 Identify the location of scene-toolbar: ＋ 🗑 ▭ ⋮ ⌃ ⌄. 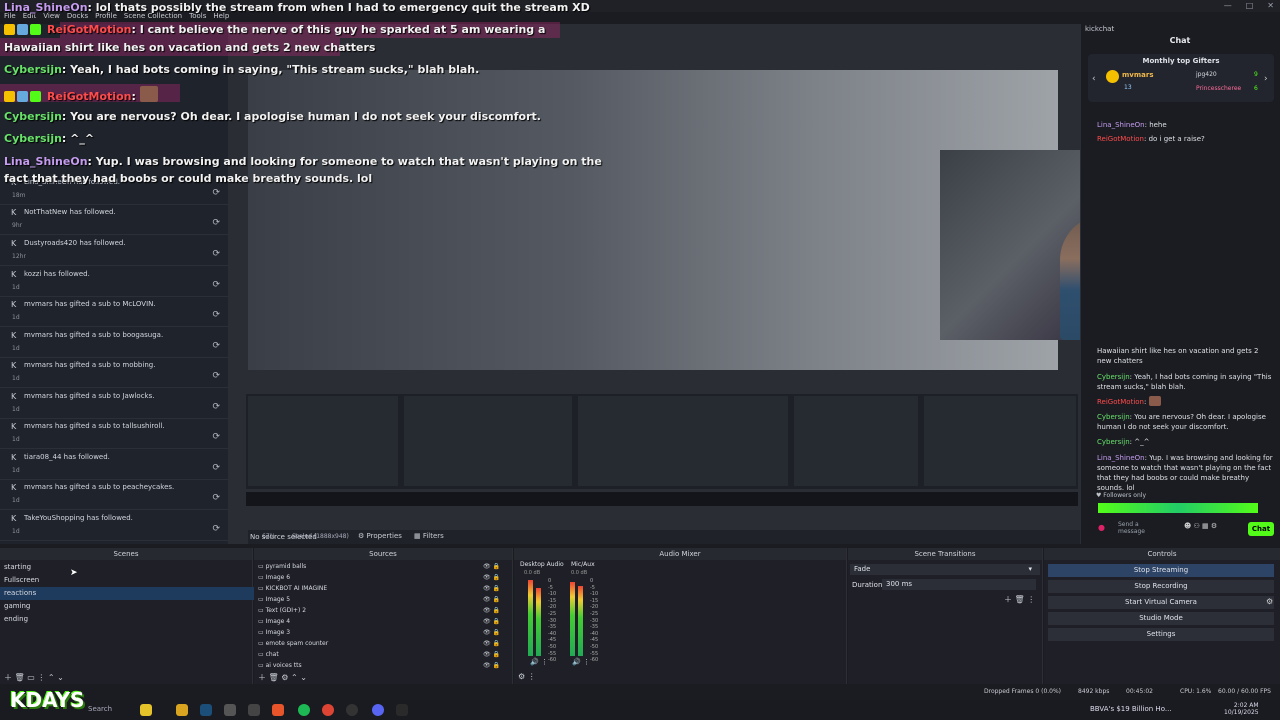
(34, 677).